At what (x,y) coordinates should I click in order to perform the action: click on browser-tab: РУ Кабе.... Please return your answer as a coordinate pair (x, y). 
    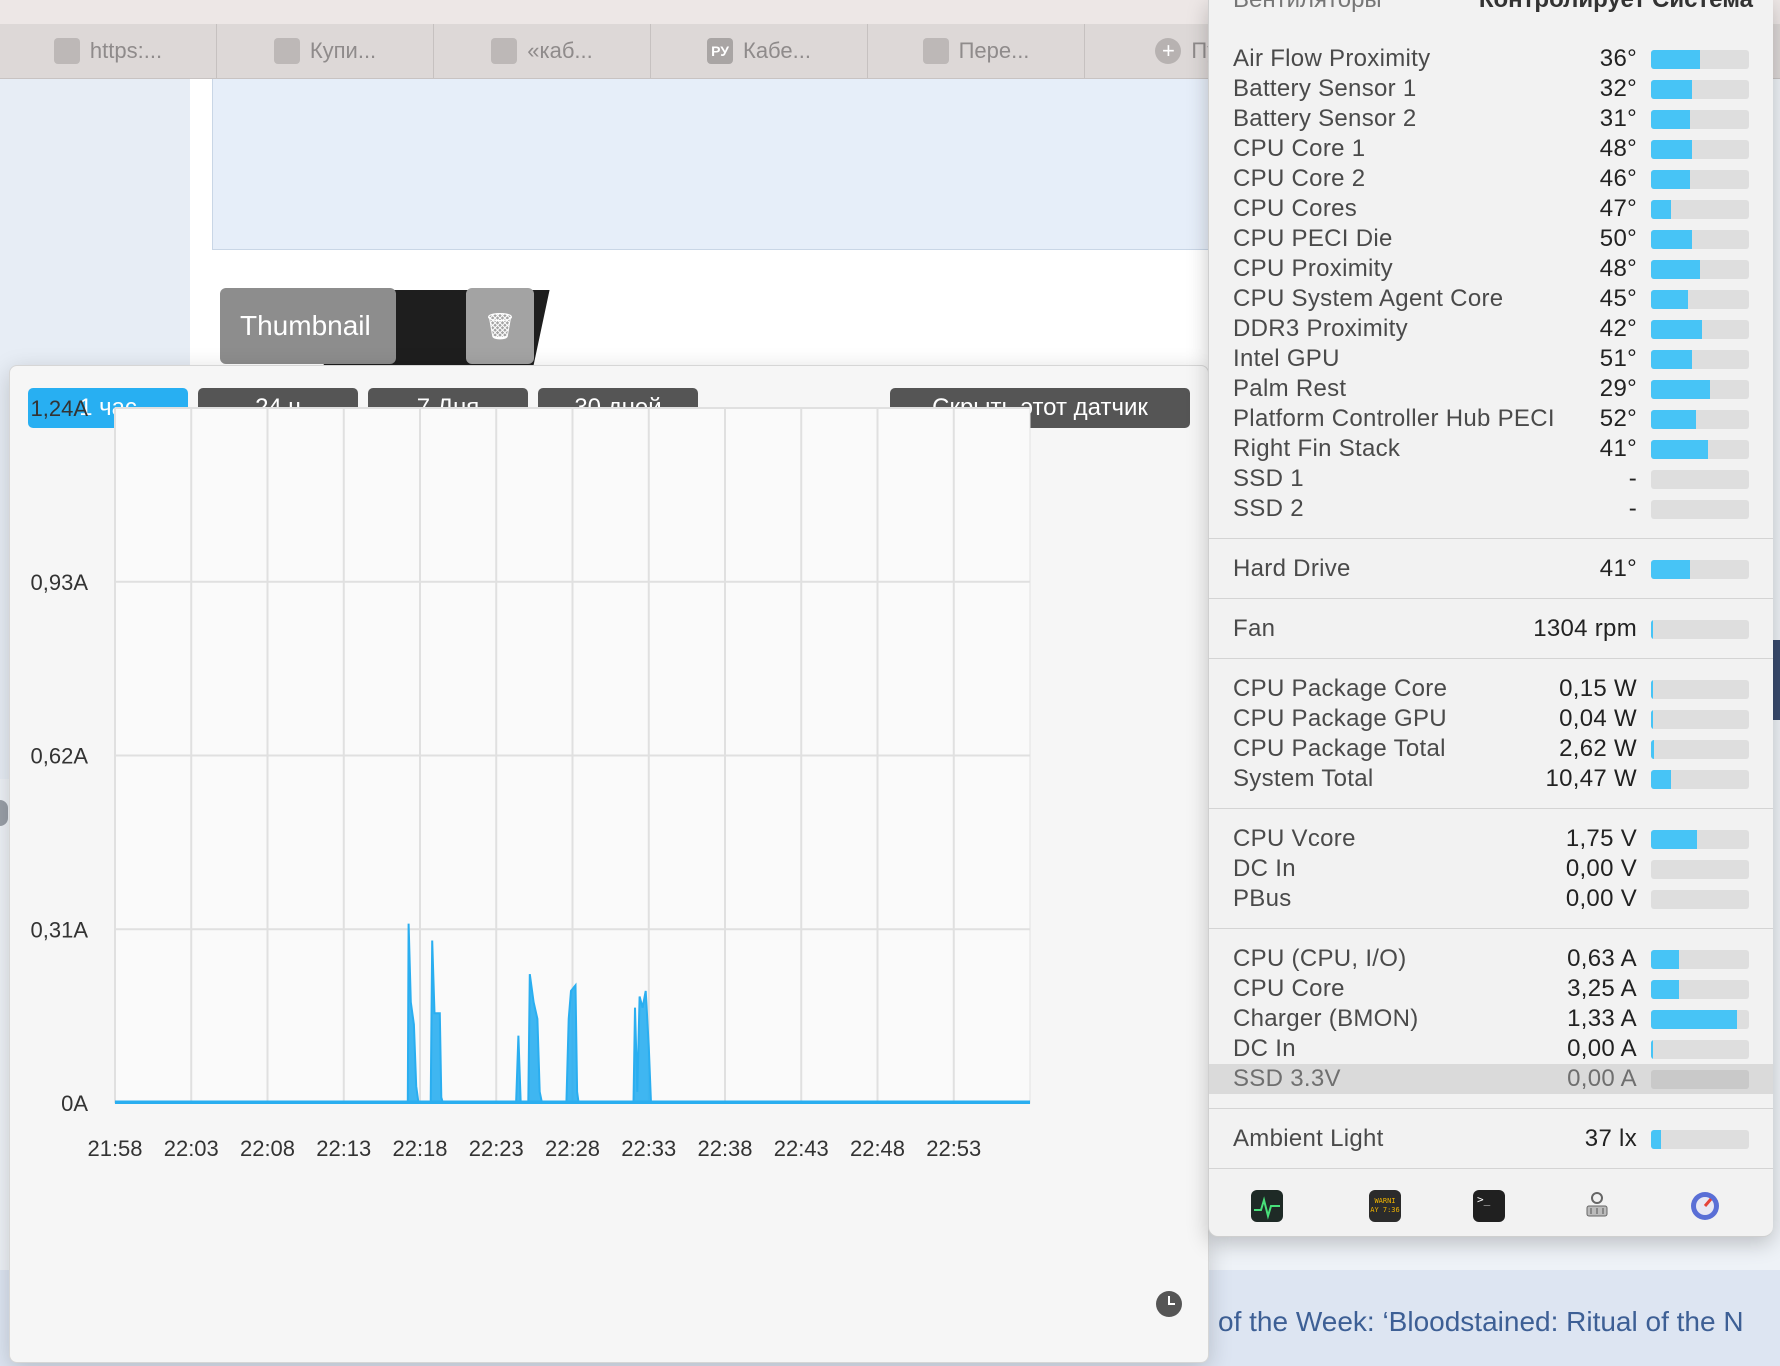
    Looking at the image, I should click on (759, 51).